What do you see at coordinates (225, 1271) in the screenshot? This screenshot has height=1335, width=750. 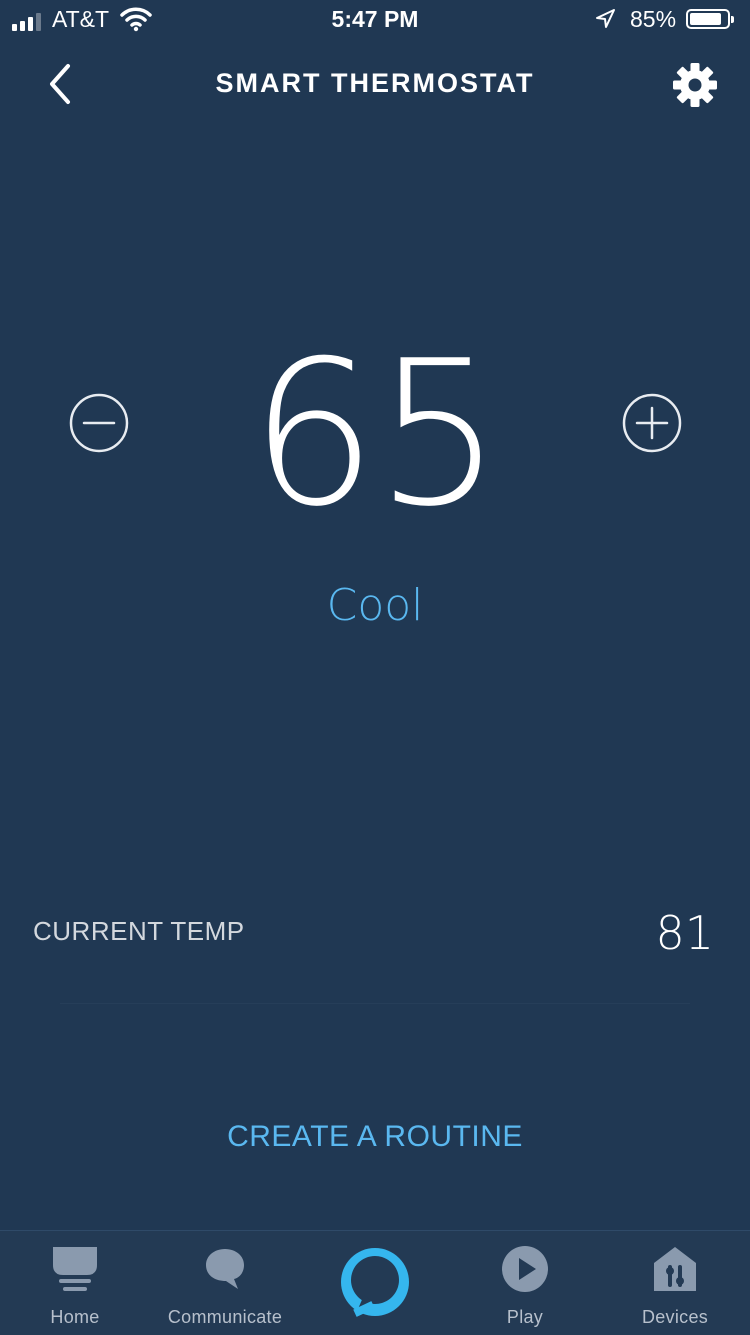 I see `chat-bubble-icon` at bounding box center [225, 1271].